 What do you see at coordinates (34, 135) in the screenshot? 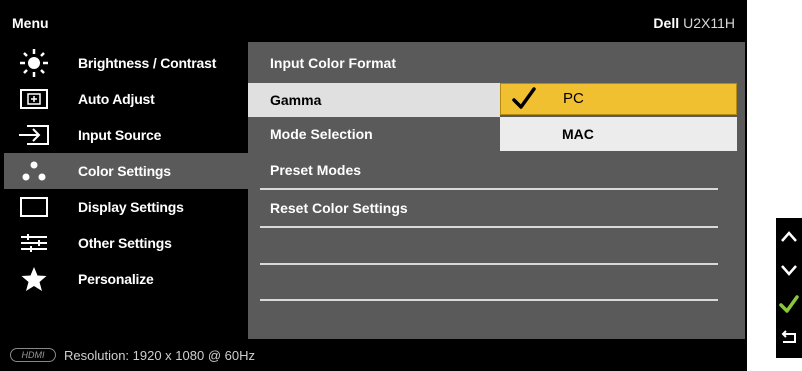
I see `input-source-icon` at bounding box center [34, 135].